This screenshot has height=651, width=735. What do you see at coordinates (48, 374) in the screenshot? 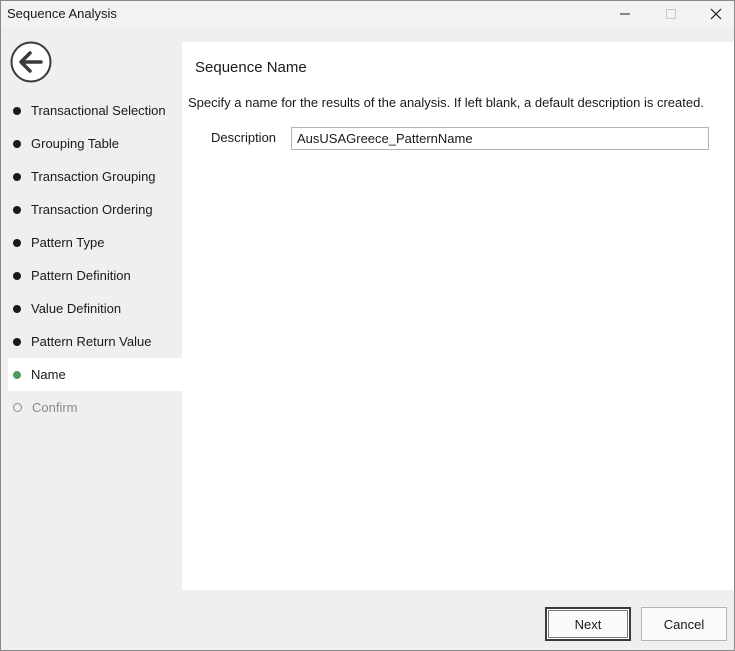
I see `sidebar-item-label: Name` at bounding box center [48, 374].